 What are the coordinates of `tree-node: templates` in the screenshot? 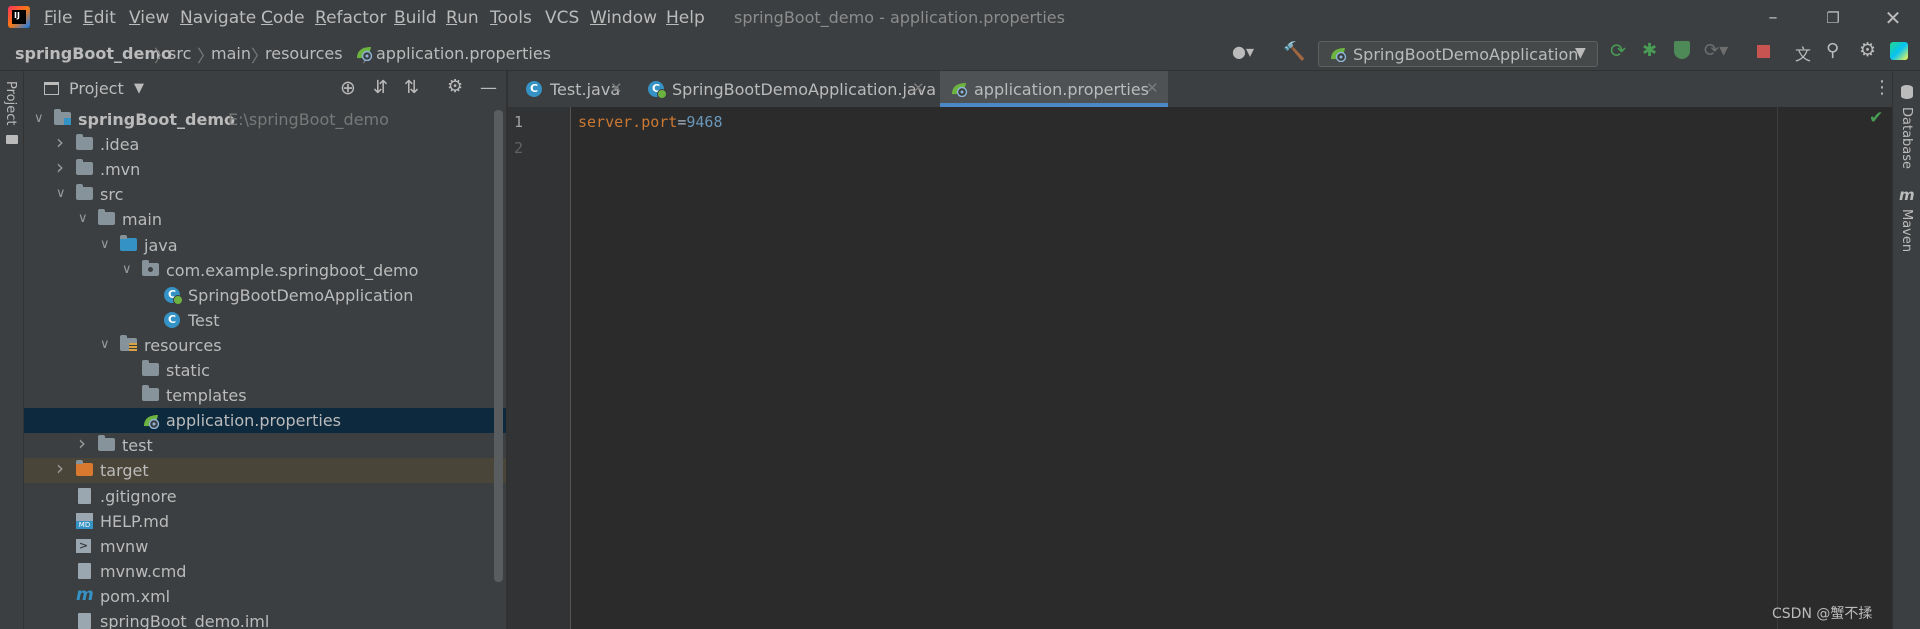 It's located at (265, 395).